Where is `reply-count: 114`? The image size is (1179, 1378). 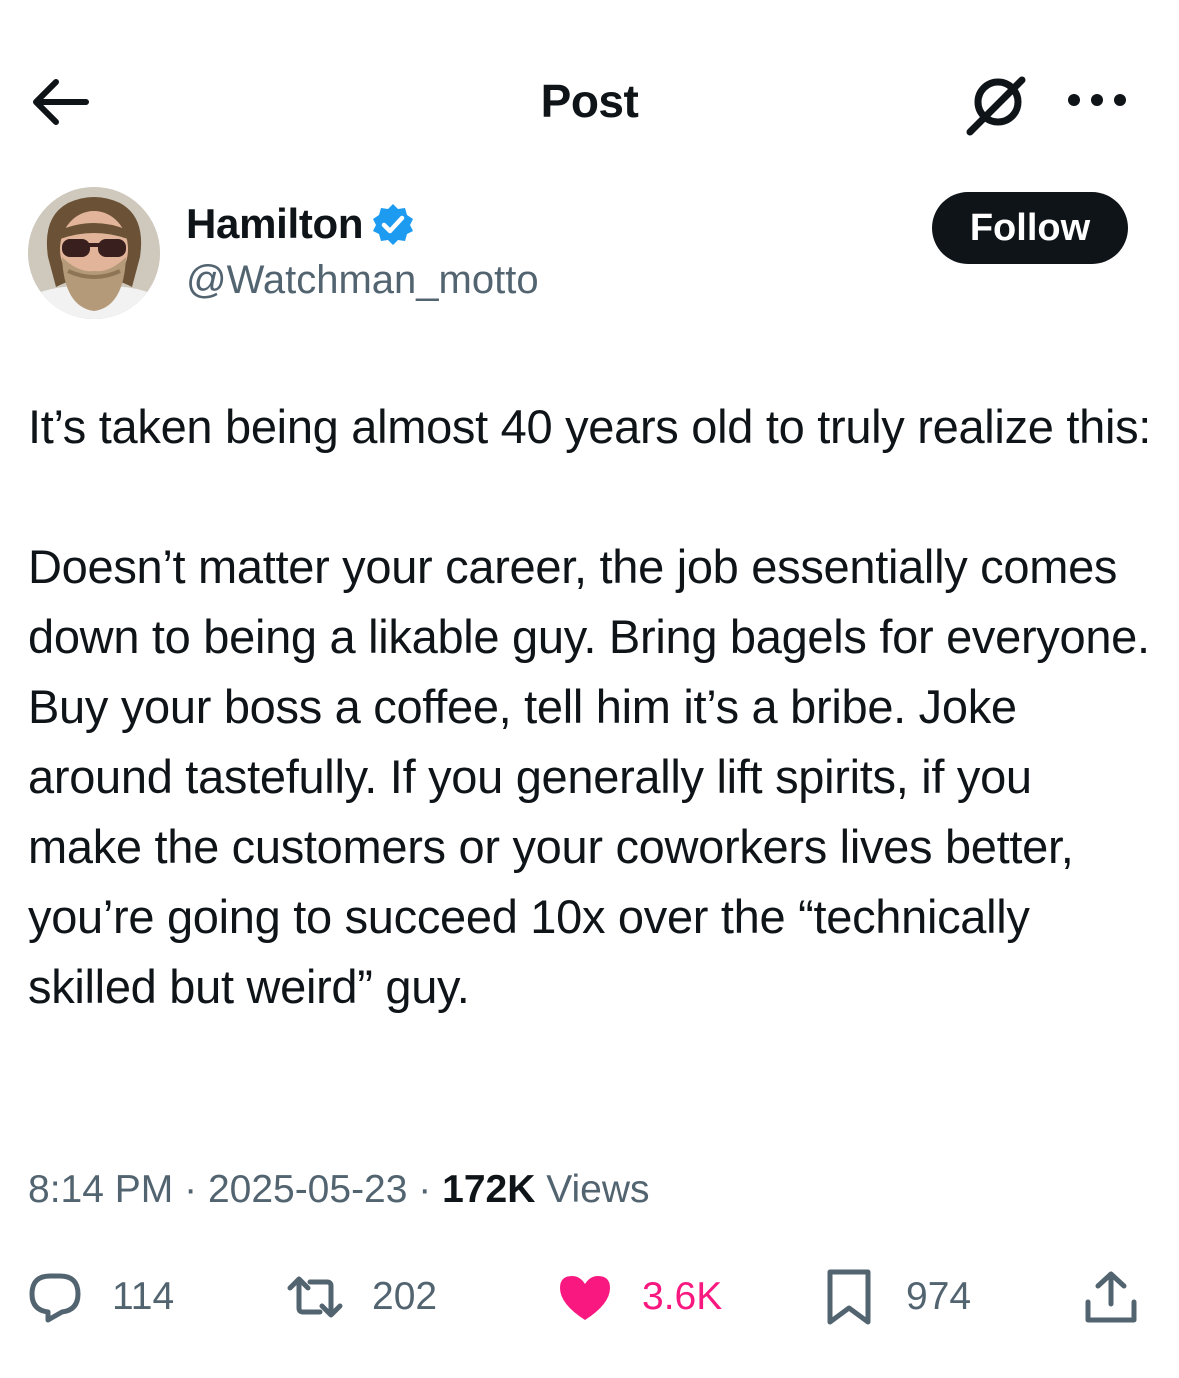 reply-count: 114 is located at coordinates (143, 1296).